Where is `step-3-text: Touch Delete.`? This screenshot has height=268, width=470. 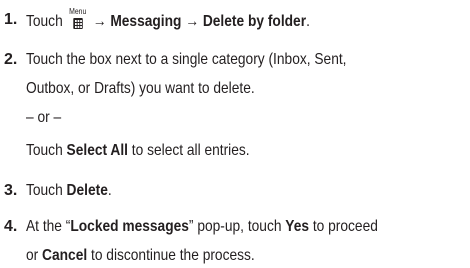
step-3-text: Touch Delete. is located at coordinates (69, 190).